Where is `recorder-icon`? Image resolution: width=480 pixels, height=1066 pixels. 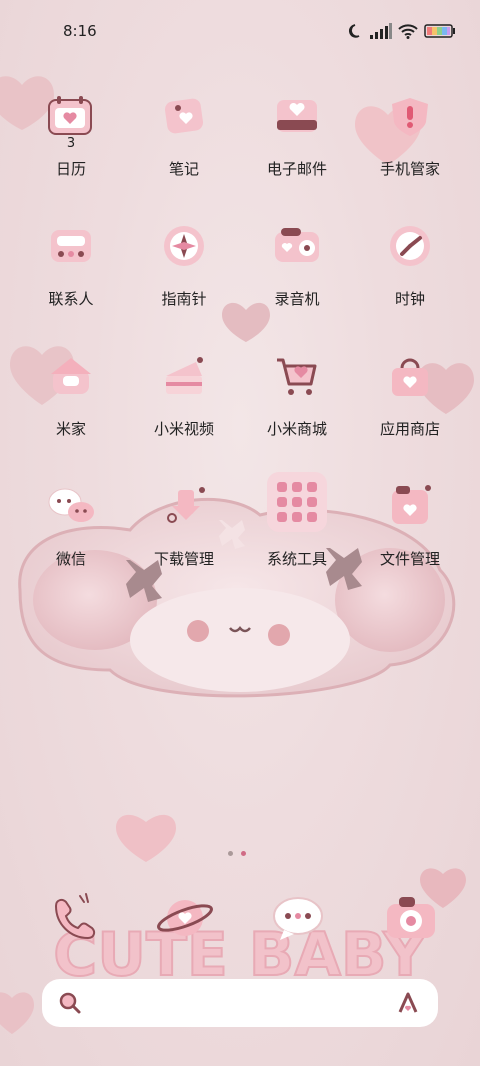
recorder-icon is located at coordinates (297, 245).